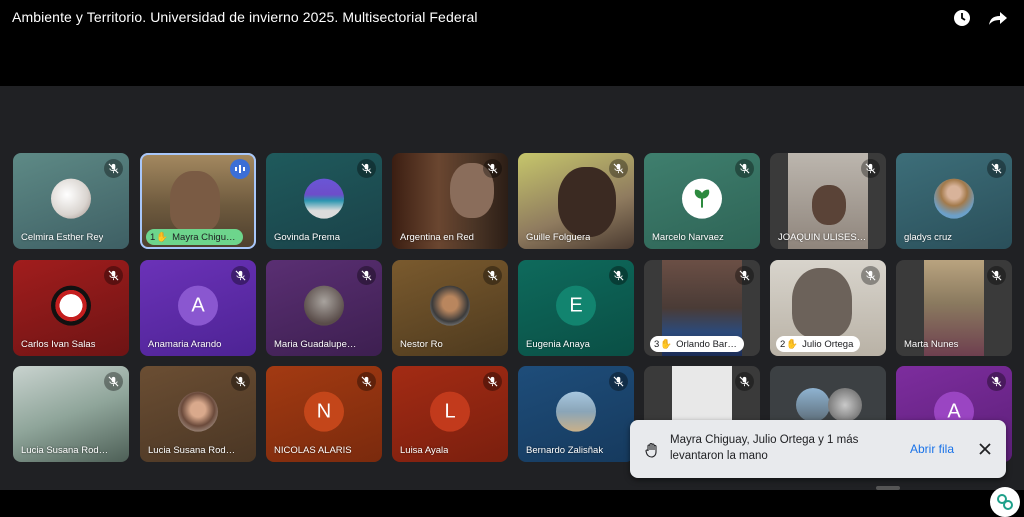 Image resolution: width=1024 pixels, height=517 pixels. I want to click on avatar-initial: E, so click(576, 305).